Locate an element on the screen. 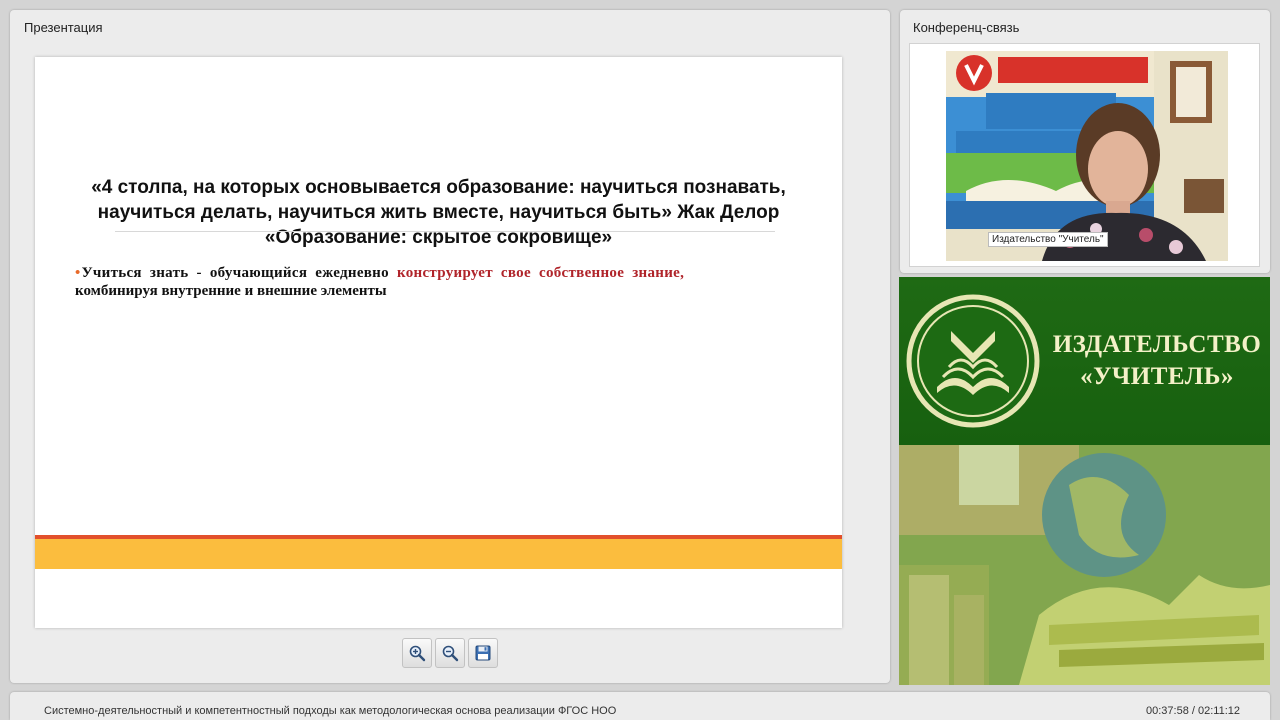 The width and height of the screenshot is (1280, 720). zoom-out-icon is located at coordinates (450, 653).